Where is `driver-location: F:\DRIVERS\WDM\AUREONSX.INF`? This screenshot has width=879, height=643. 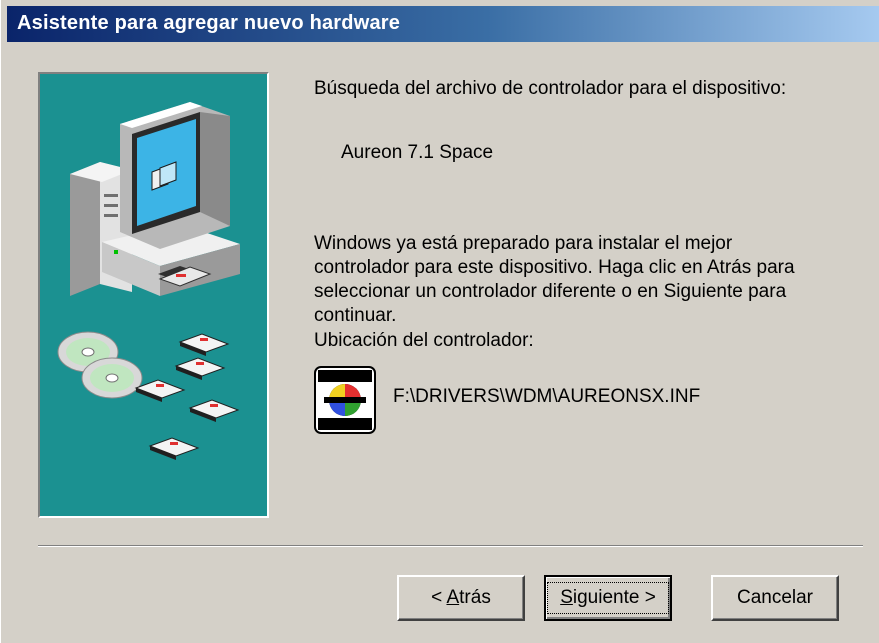
driver-location: F:\DRIVERS\WDM\AUREONSX.INF is located at coordinates (584, 401).